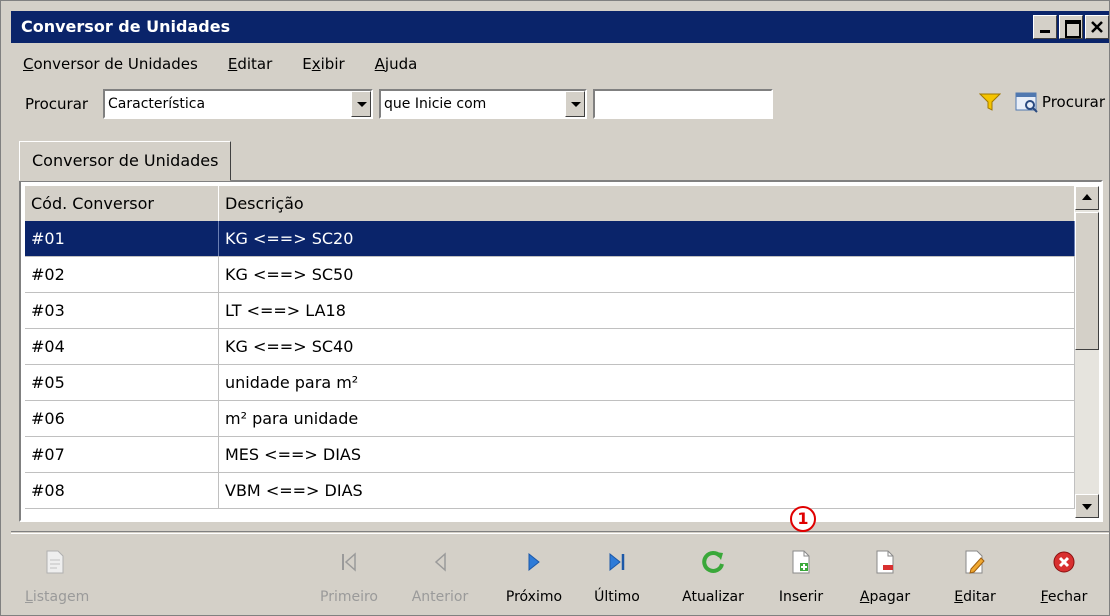 This screenshot has width=1110, height=616. Describe the element at coordinates (801, 597) in the screenshot. I see `inserir-label: Inserir` at that location.